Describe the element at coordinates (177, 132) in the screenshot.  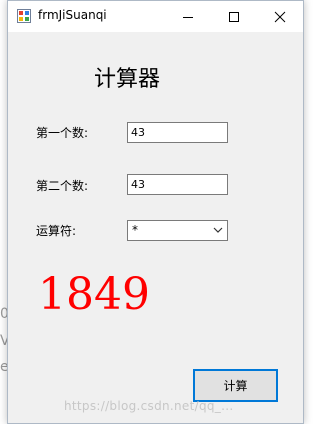
I see `first-number-input` at that location.